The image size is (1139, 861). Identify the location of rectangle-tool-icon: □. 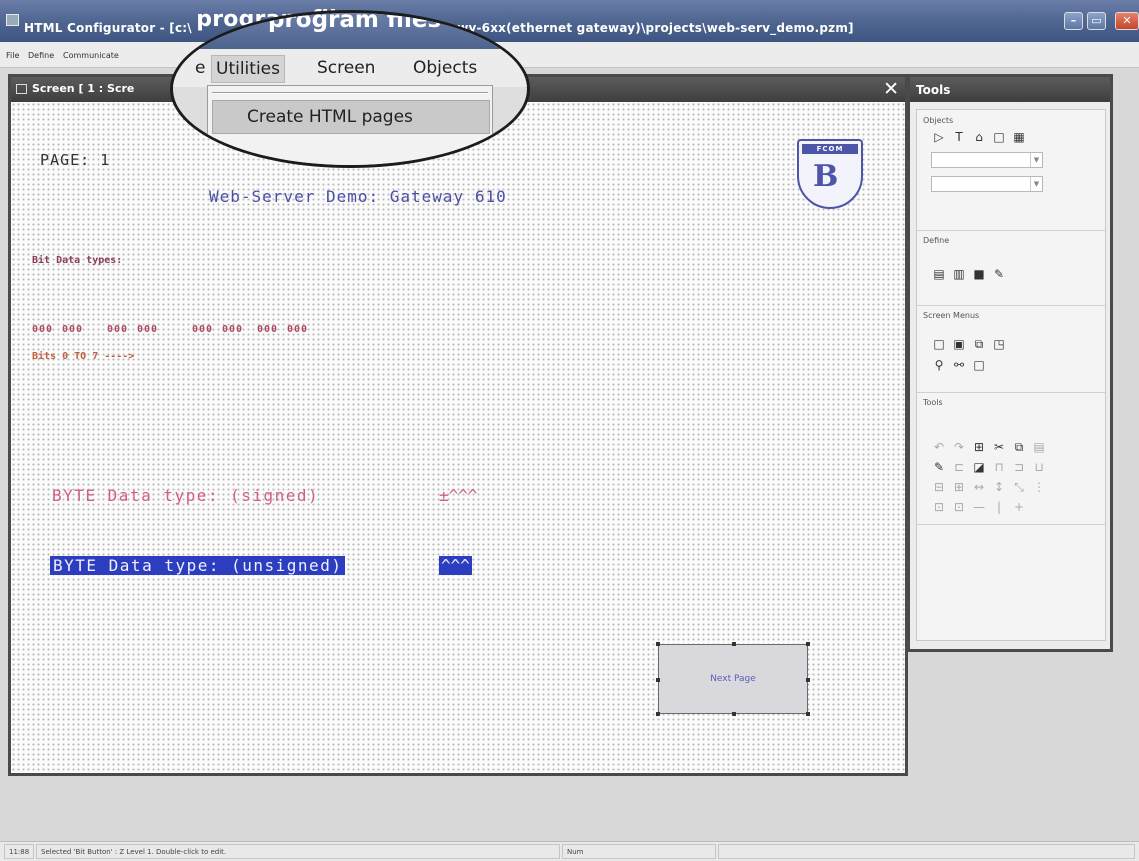
(999, 138).